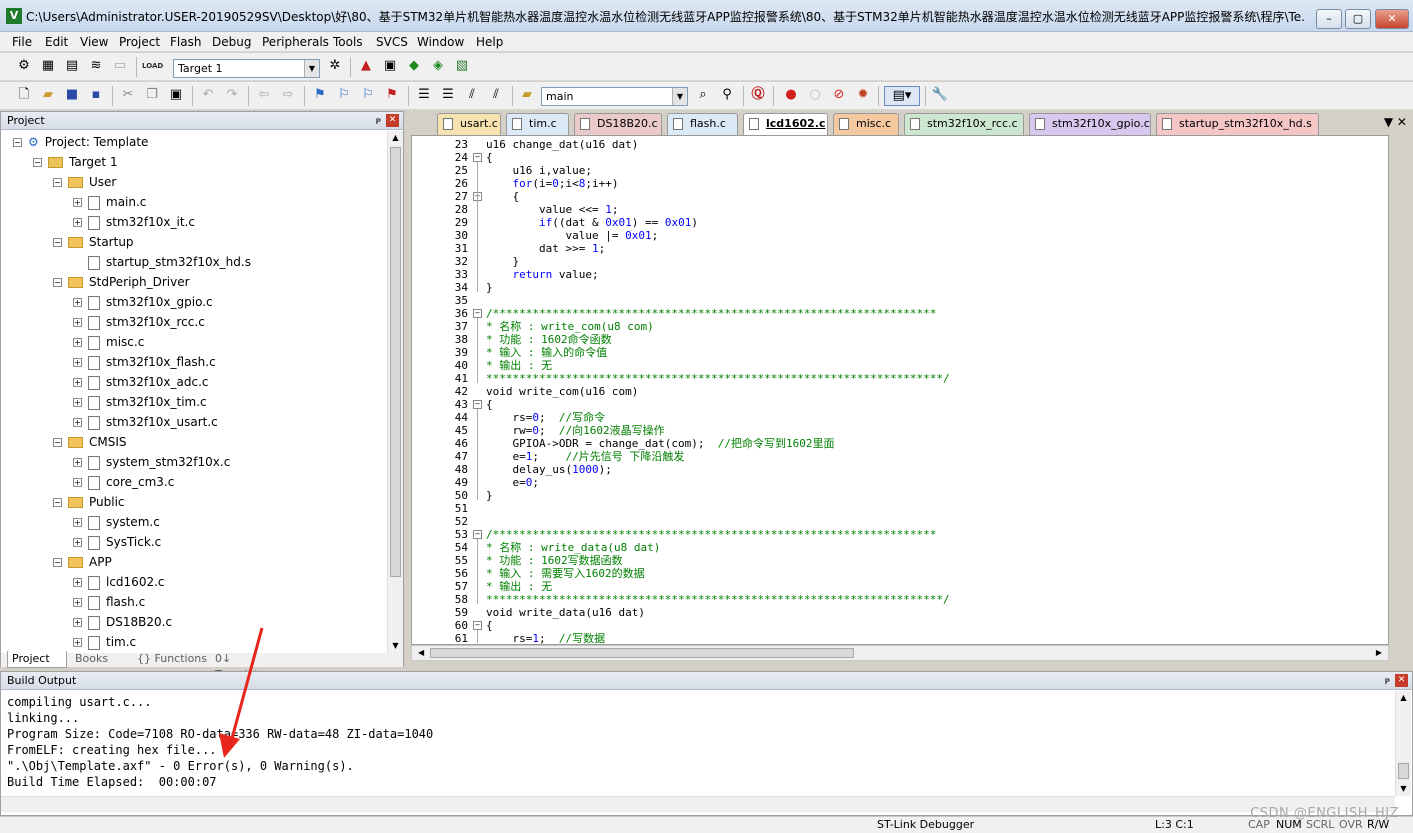 This screenshot has width=1413, height=833. What do you see at coordinates (151, 462) in the screenshot?
I see `tree-file-system-stm32f10x-c: + system_stm32f10x.c` at bounding box center [151, 462].